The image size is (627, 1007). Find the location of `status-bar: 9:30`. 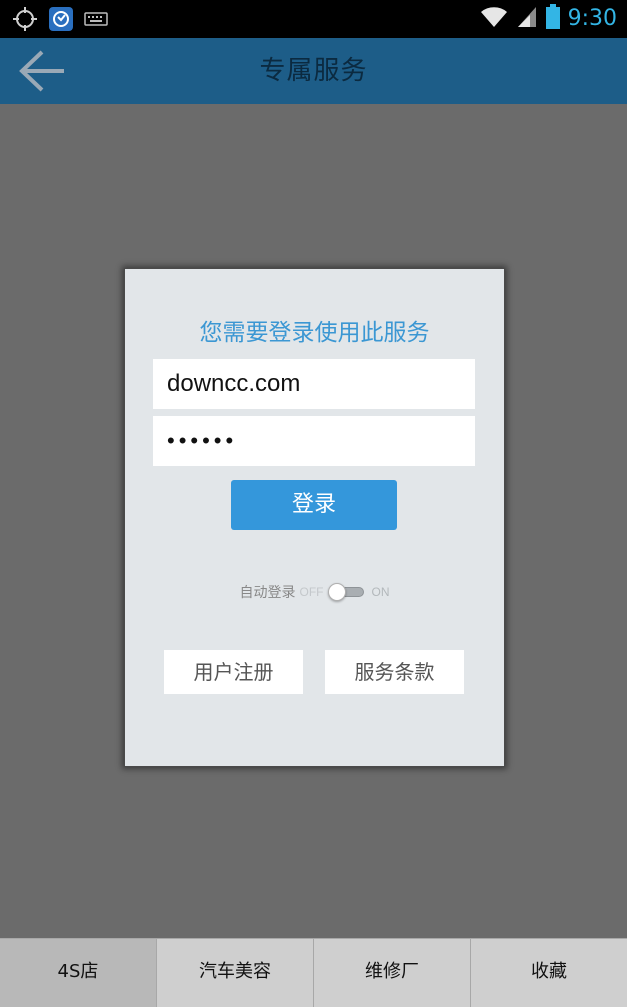

status-bar: 9:30 is located at coordinates (313, 19).